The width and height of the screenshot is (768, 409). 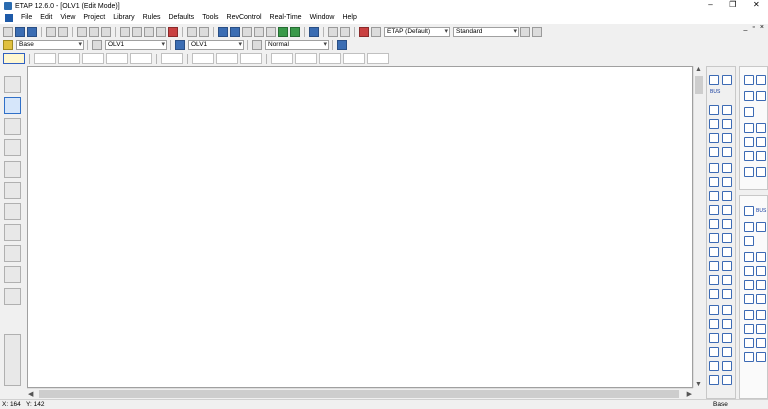 I want to click on dc-composite-icon, so click(x=749, y=285).